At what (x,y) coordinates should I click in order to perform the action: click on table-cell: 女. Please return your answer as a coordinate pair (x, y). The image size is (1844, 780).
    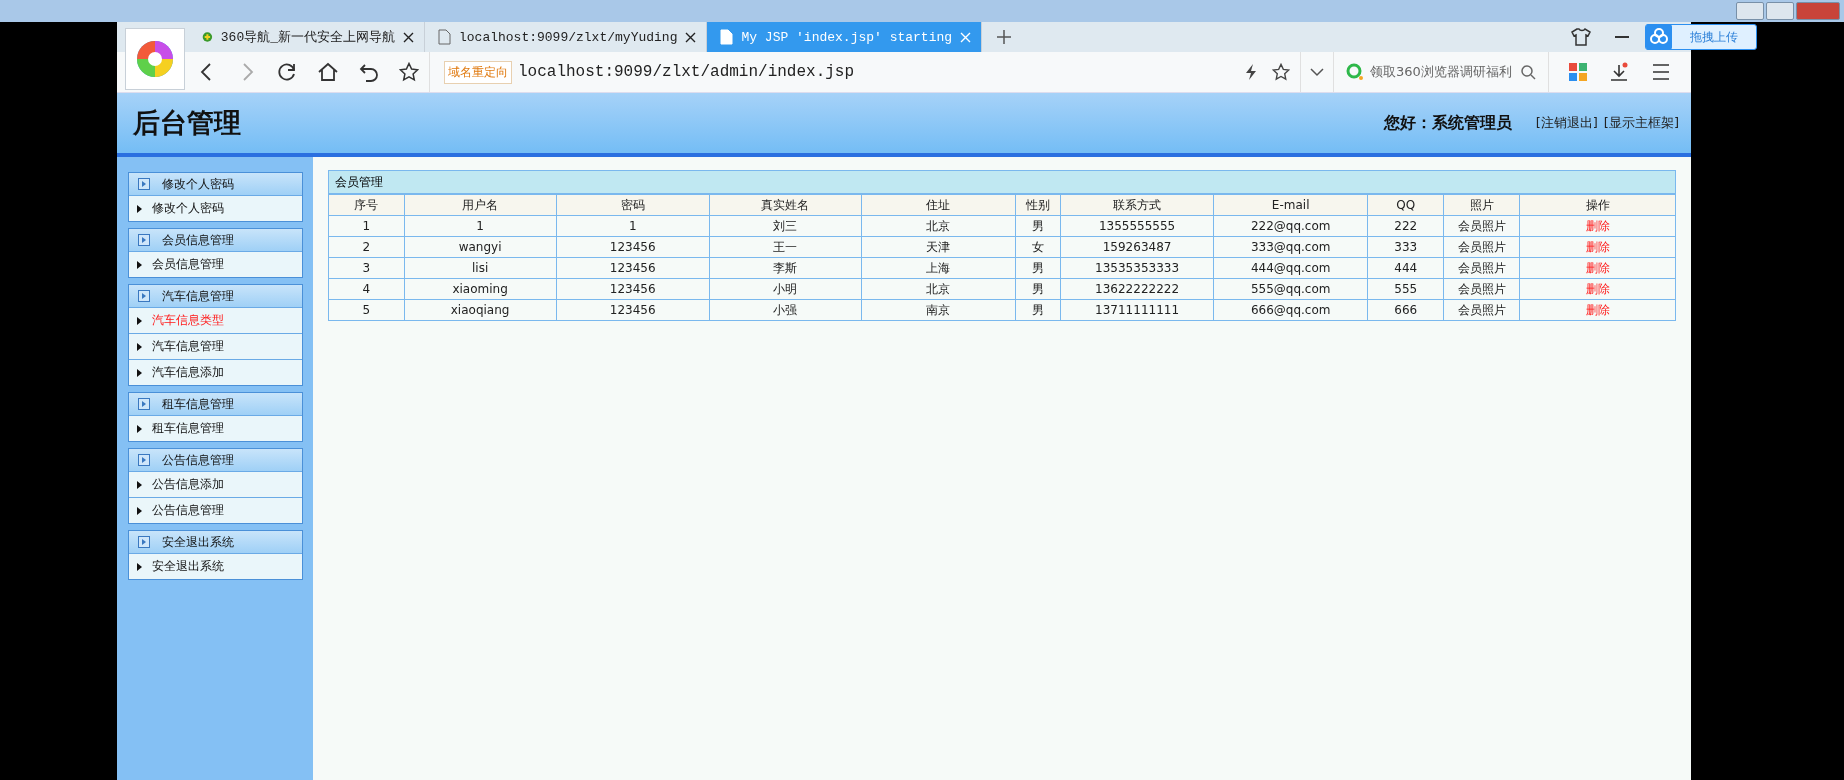
    Looking at the image, I should click on (1038, 247).